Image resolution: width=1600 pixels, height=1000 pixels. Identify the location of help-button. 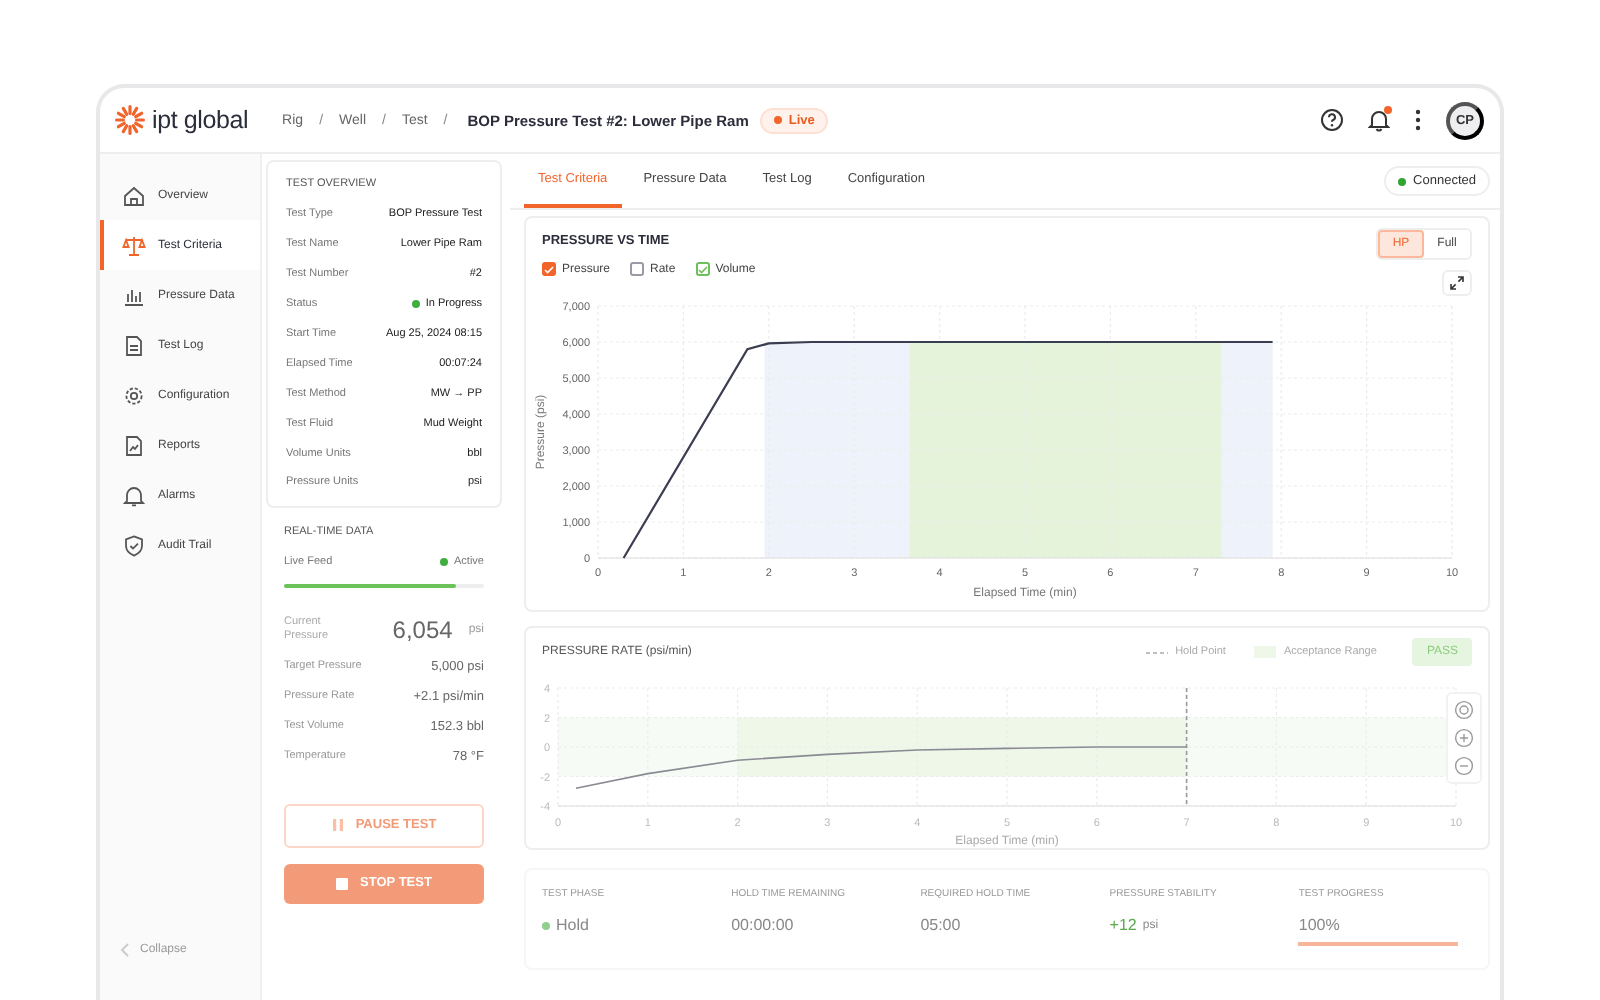
(1332, 120).